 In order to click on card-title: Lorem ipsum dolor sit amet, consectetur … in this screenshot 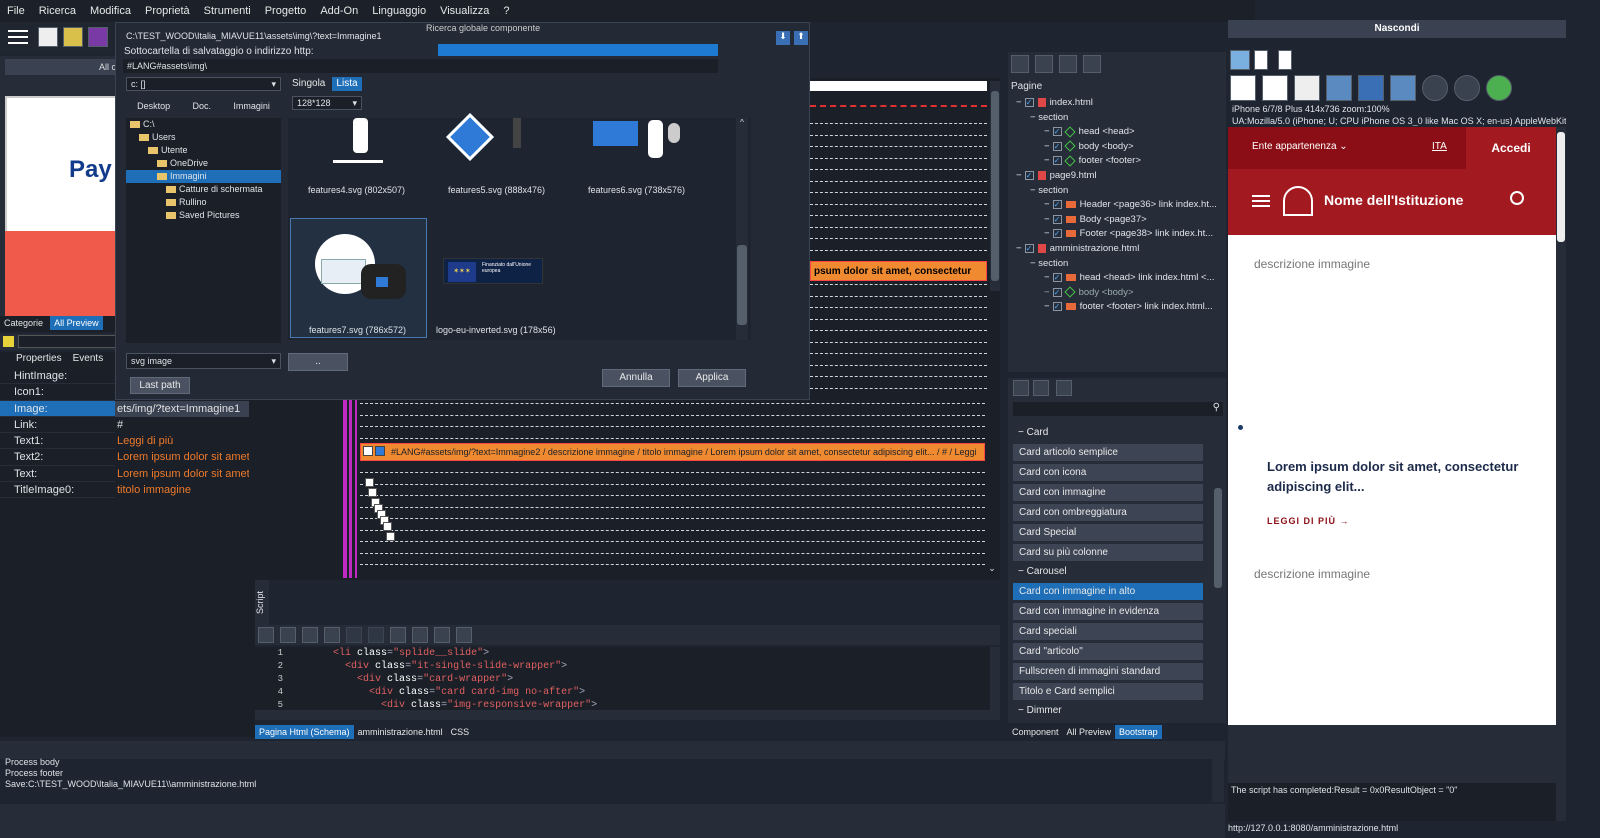, I will do `click(1402, 477)`.